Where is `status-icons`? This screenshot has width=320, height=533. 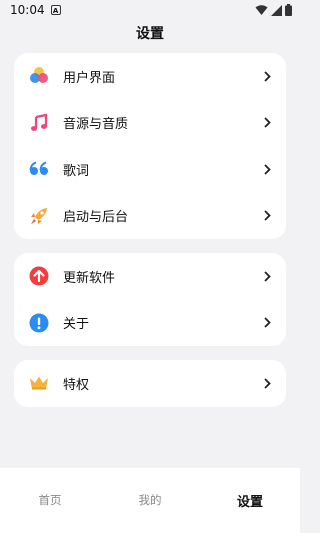
status-icons is located at coordinates (273, 10).